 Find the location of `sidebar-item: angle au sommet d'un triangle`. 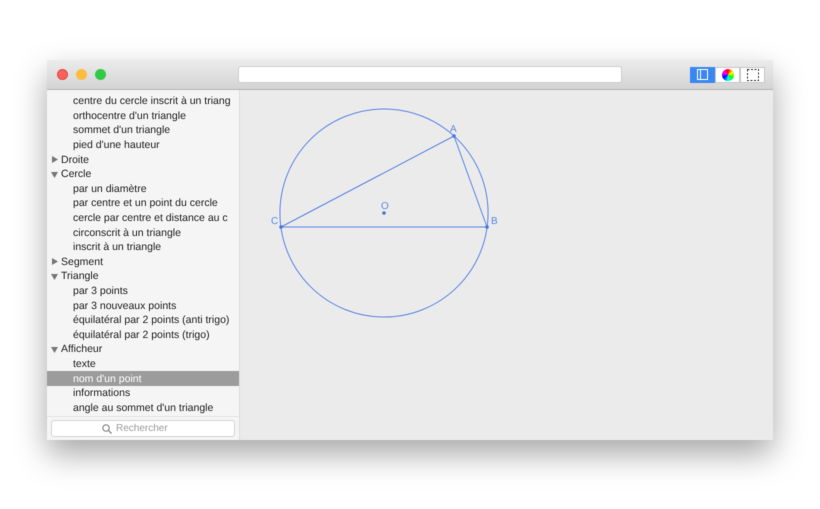

sidebar-item: angle au sommet d'un triangle is located at coordinates (143, 408).